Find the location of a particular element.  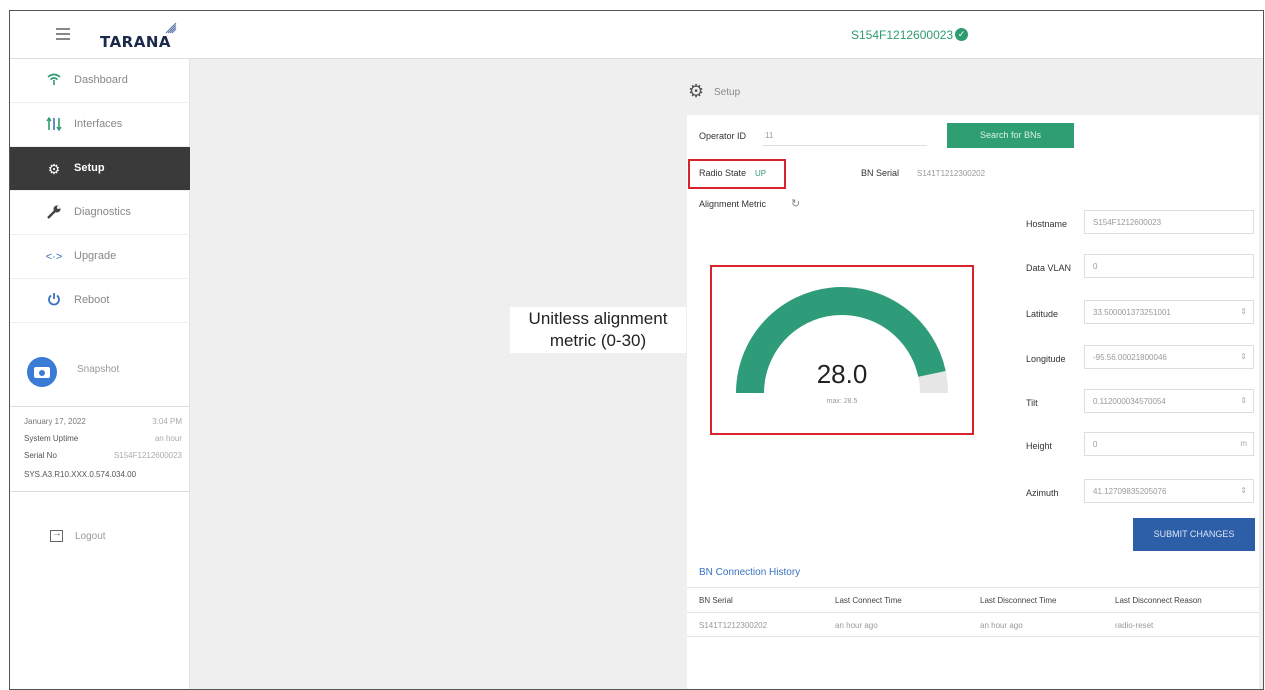

azimuth-input: 41.12709835205076 ⇕ is located at coordinates (1169, 491).